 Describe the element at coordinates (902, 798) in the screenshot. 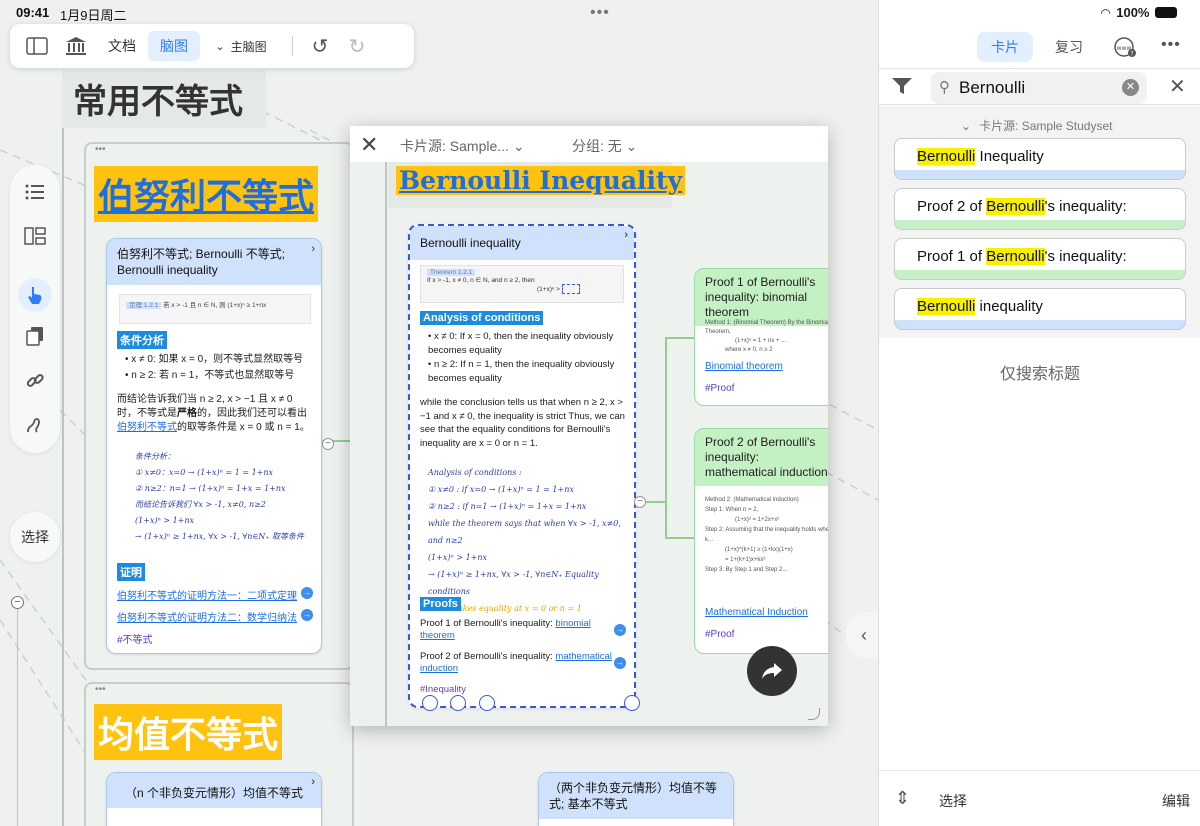

I see `resize-rows-icon: ⇕` at that location.